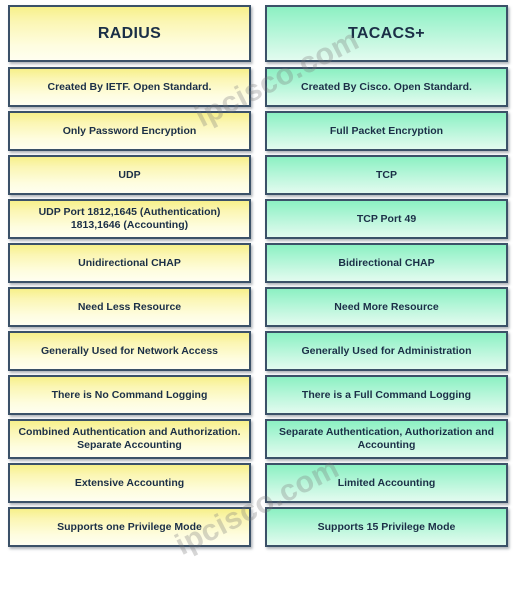 The width and height of the screenshot is (517, 593). I want to click on radius-cell-6: Generally Used for Network Access, so click(129, 351).